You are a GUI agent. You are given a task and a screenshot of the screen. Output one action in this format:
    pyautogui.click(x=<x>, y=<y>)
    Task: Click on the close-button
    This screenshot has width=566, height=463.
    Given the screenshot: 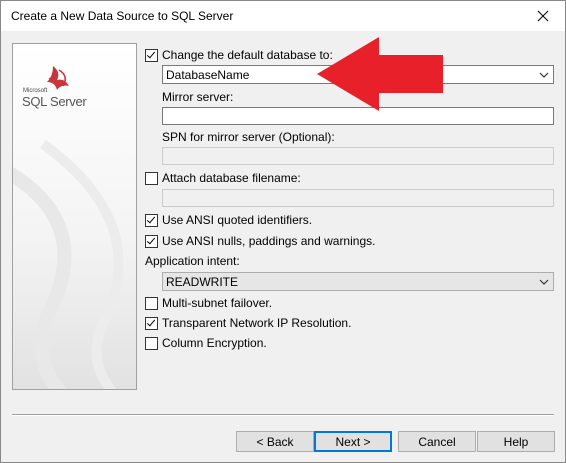 What is the action you would take?
    pyautogui.click(x=543, y=16)
    